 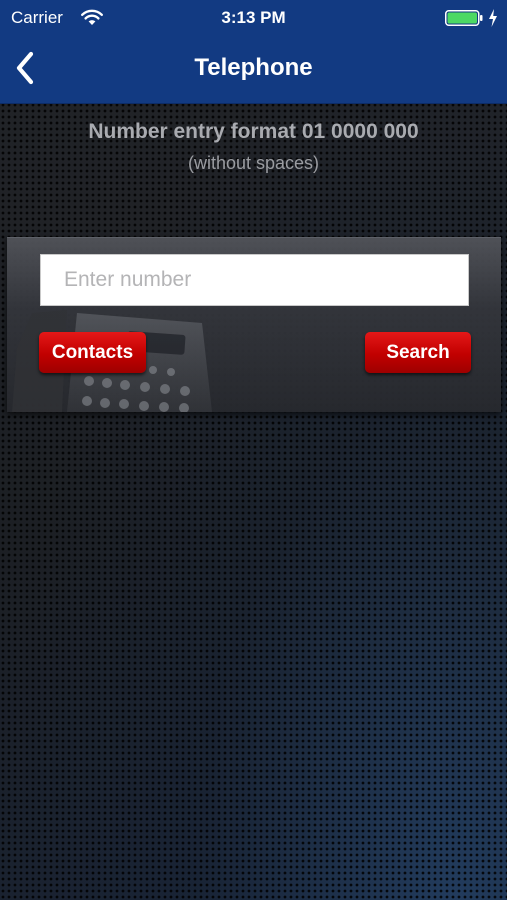 What do you see at coordinates (464, 18) in the screenshot?
I see `battery-icon` at bounding box center [464, 18].